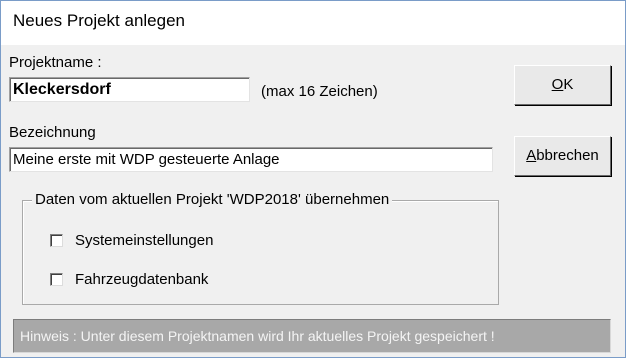  What do you see at coordinates (251, 159) in the screenshot?
I see `description-input: Meine erste mit WDP gesteuerte Anlage` at bounding box center [251, 159].